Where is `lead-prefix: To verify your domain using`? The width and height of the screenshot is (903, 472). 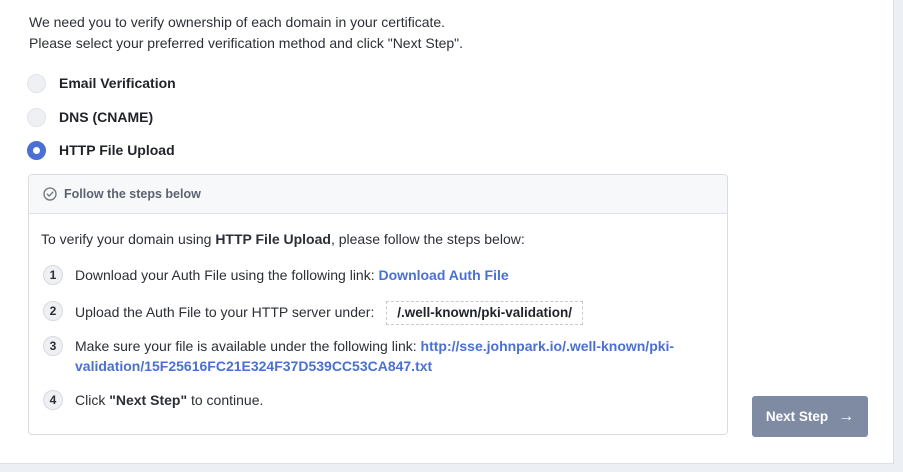 lead-prefix: To verify your domain using is located at coordinates (128, 239).